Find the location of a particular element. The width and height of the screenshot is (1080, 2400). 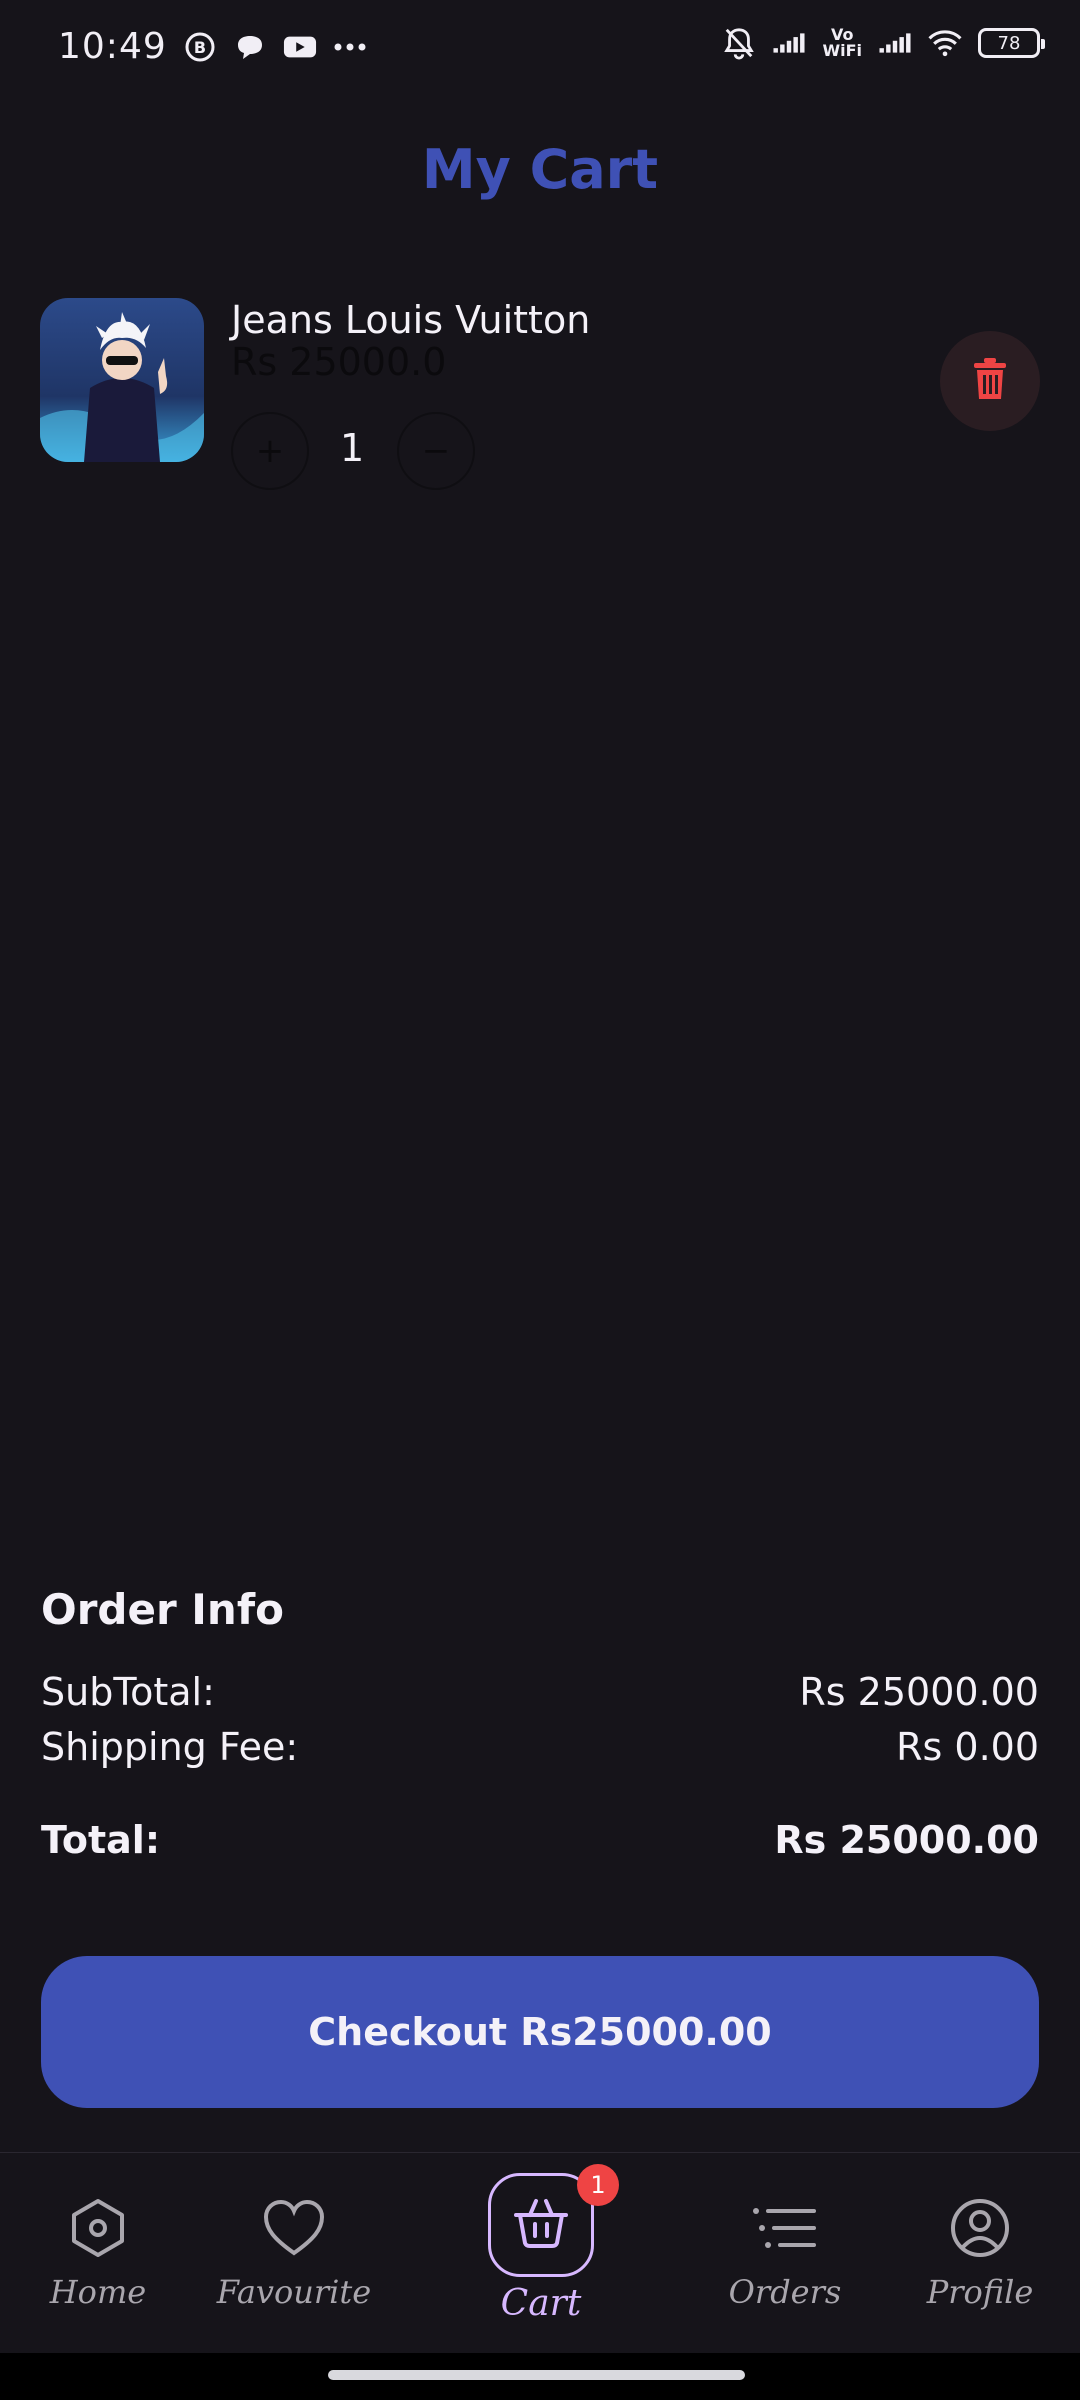

nav-profile-label: Profile is located at coordinates (980, 2292).